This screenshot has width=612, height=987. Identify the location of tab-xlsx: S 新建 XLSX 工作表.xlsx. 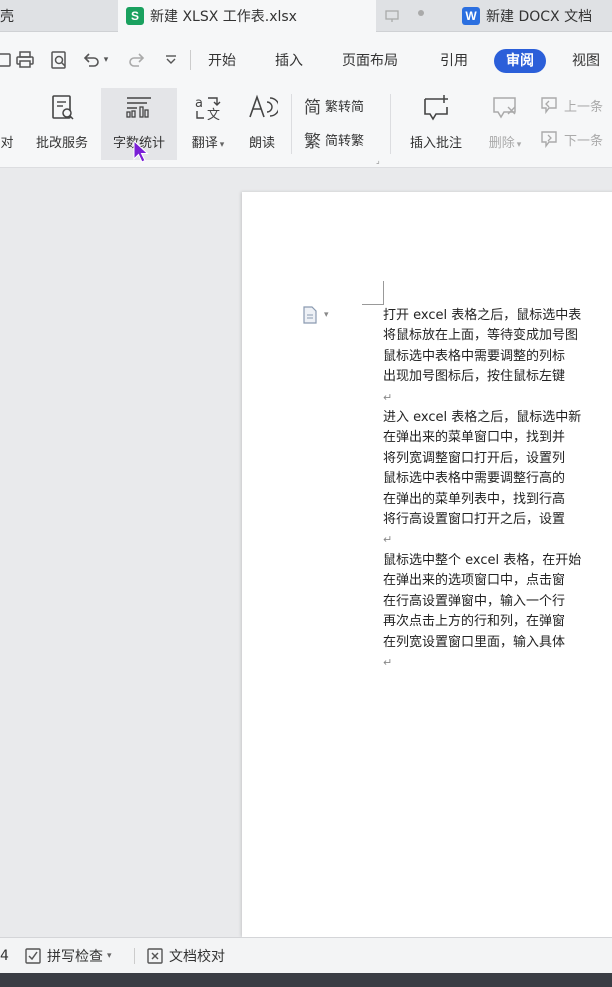
(271, 16).